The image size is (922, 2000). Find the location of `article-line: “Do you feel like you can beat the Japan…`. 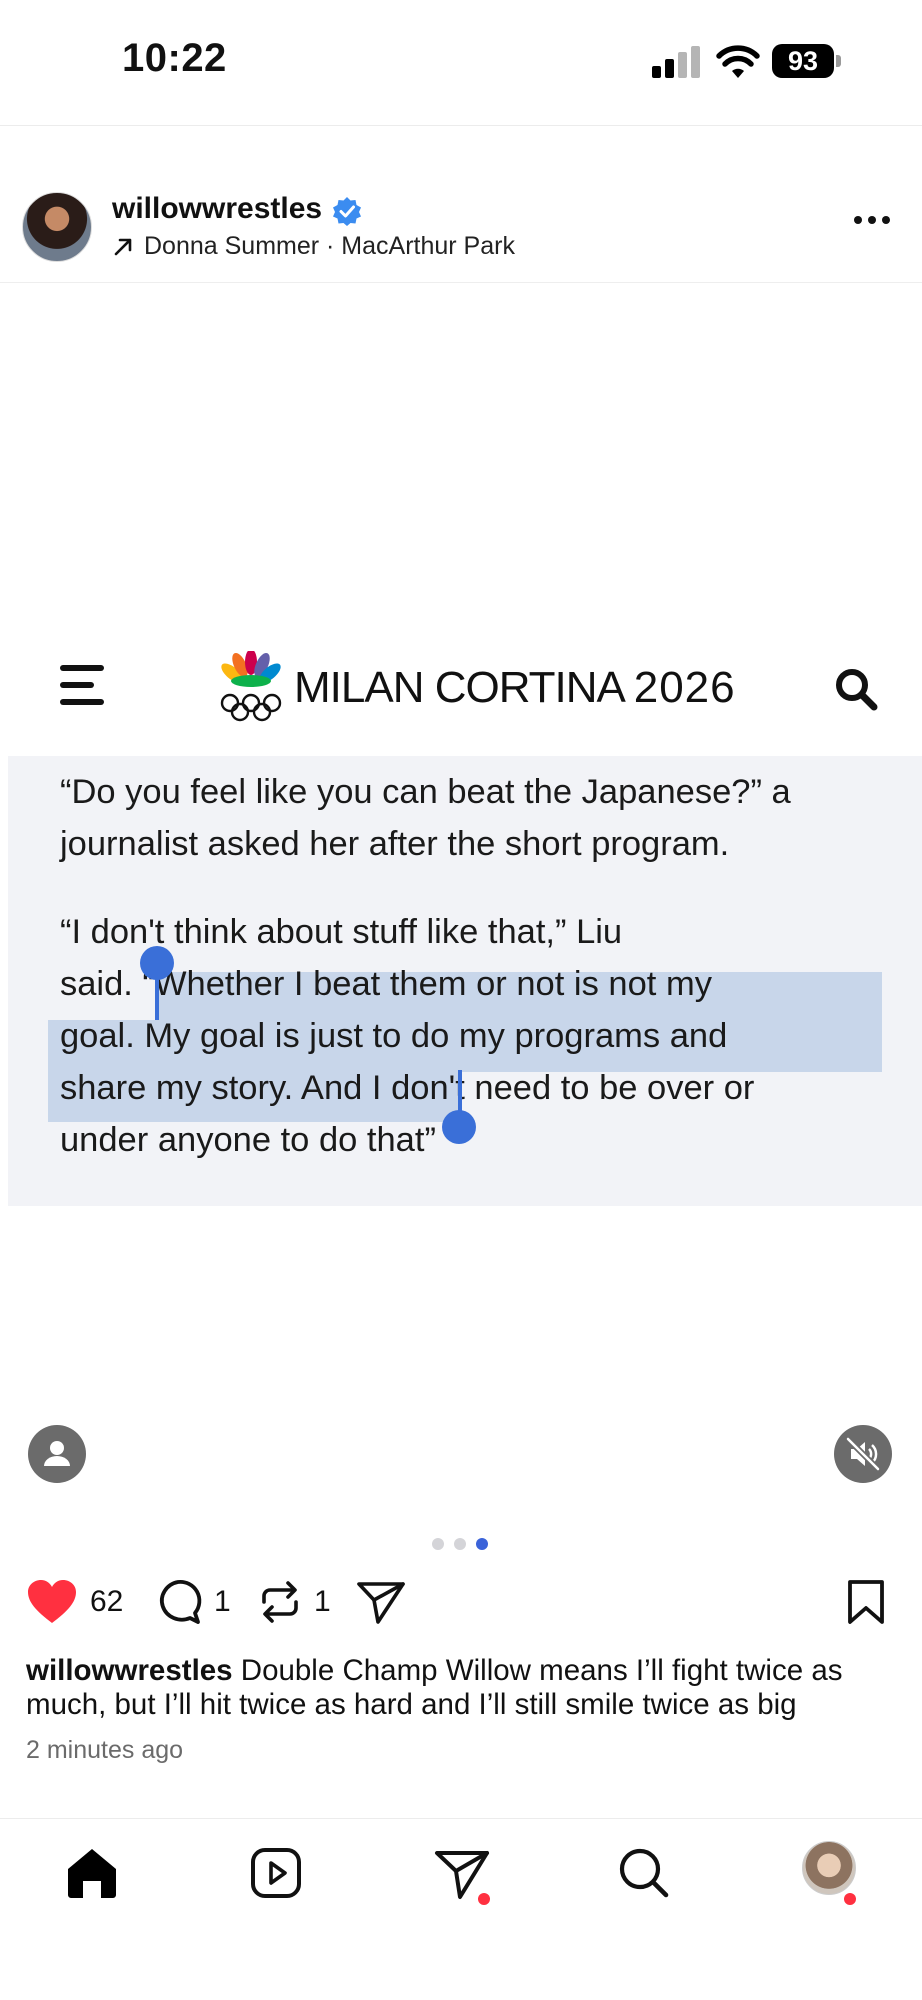

article-line: “Do you feel like you can beat the Japan… is located at coordinates (425, 792).